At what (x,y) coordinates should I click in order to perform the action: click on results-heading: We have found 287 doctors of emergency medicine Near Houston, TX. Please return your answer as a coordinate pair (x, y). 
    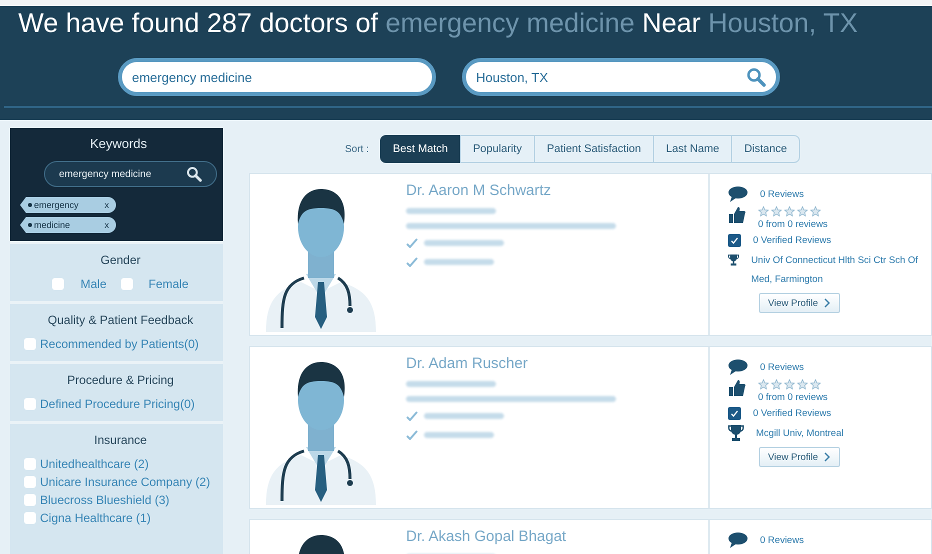
    Looking at the image, I should click on (438, 23).